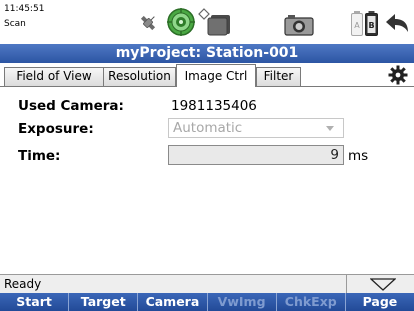  I want to click on page-button: Page, so click(379, 302).